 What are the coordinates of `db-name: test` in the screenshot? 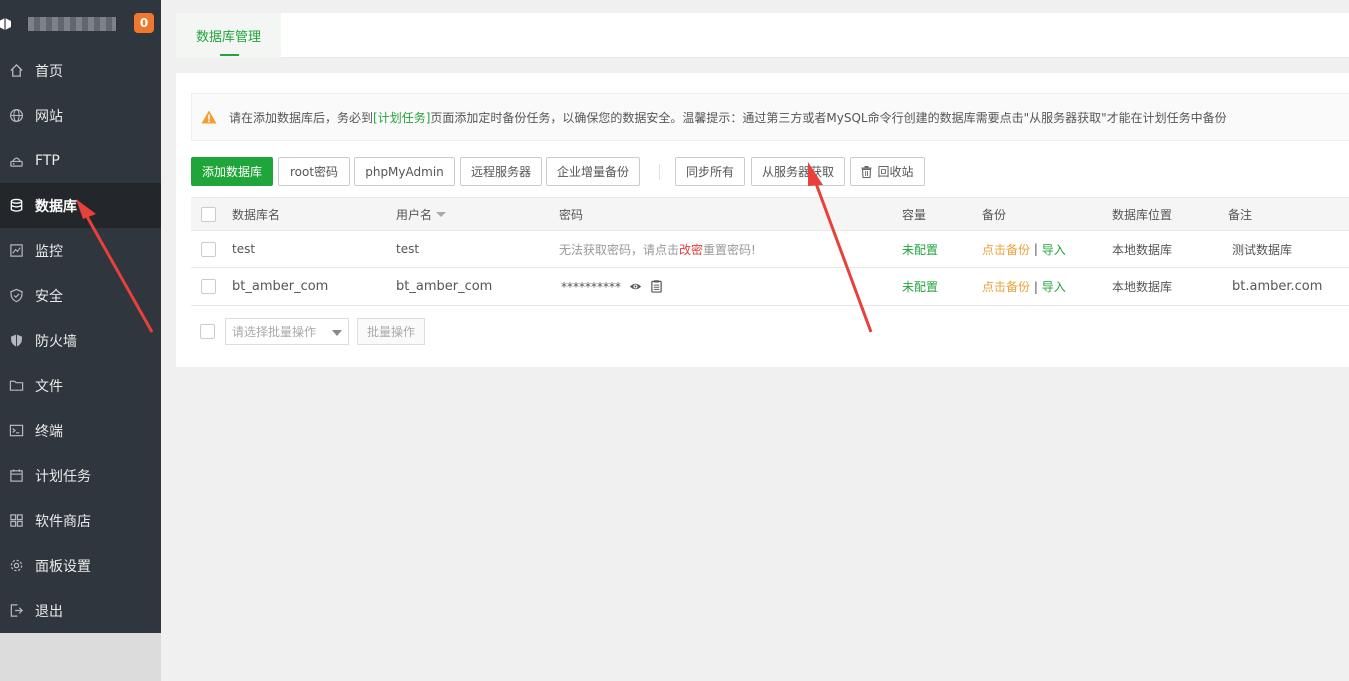 It's located at (244, 249).